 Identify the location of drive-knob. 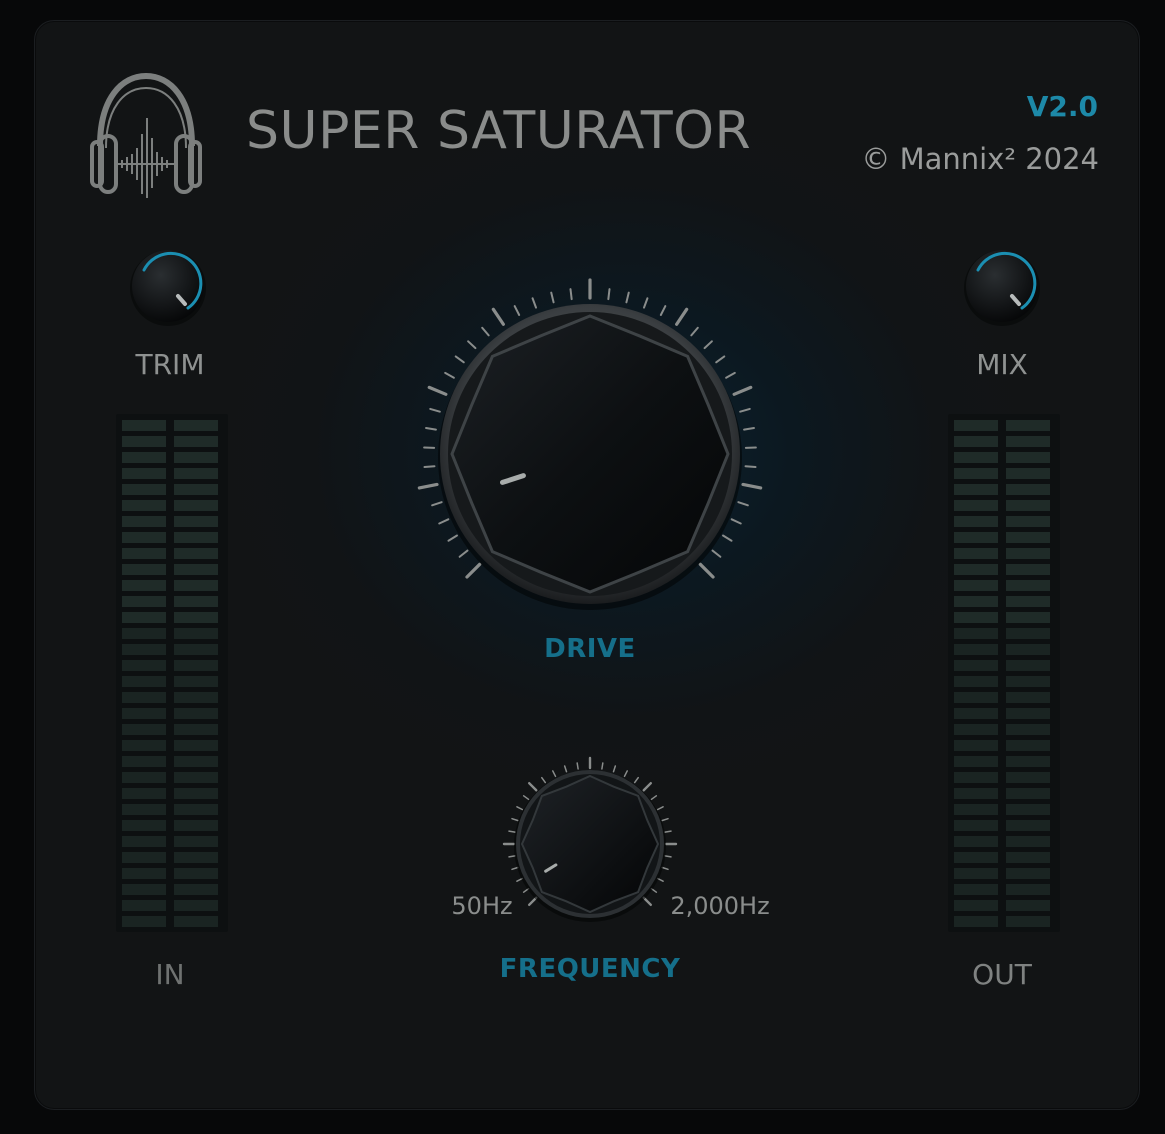
(590, 452).